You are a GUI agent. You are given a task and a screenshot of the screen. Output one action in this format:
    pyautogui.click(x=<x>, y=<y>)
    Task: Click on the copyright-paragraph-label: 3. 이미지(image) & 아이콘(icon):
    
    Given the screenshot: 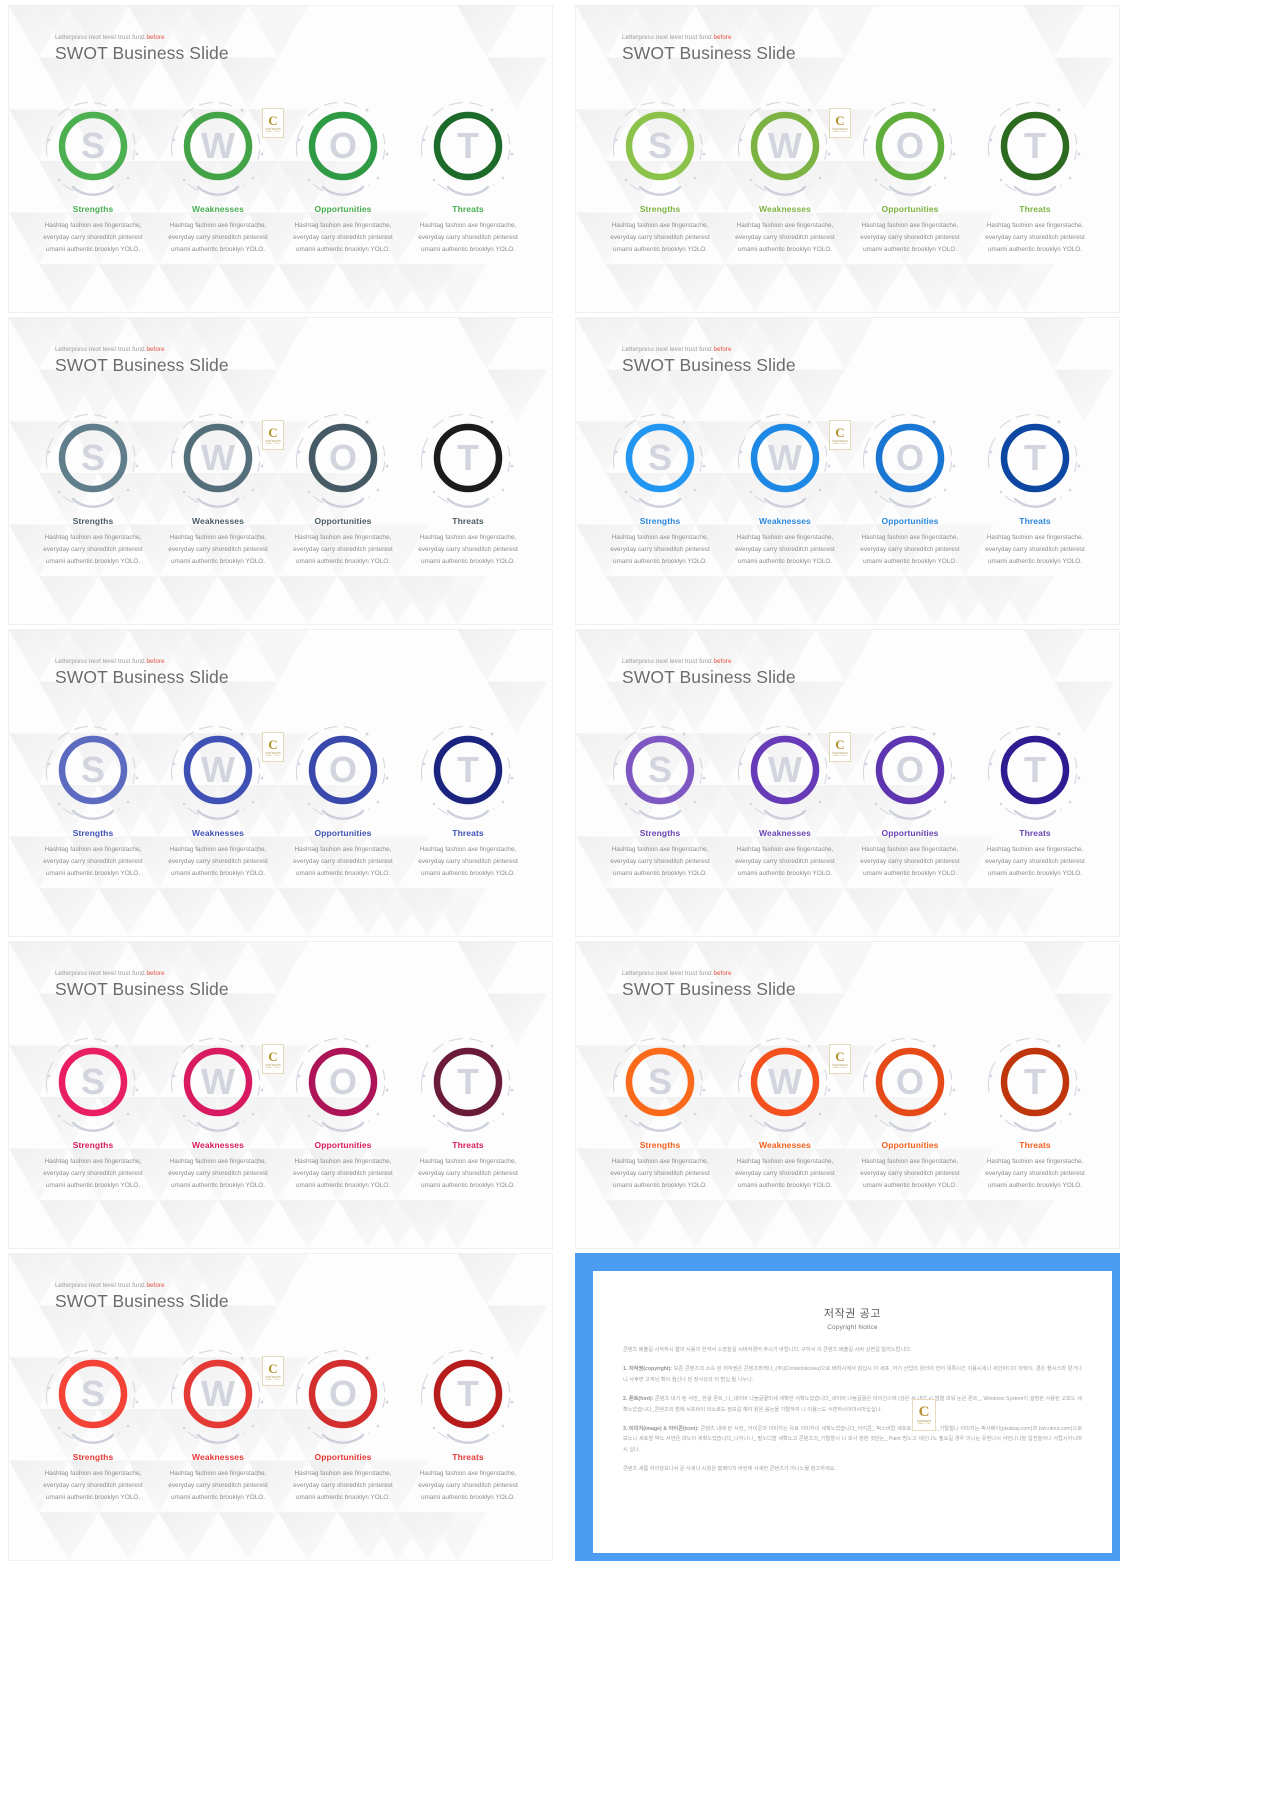 What is the action you would take?
    pyautogui.click(x=661, y=1429)
    